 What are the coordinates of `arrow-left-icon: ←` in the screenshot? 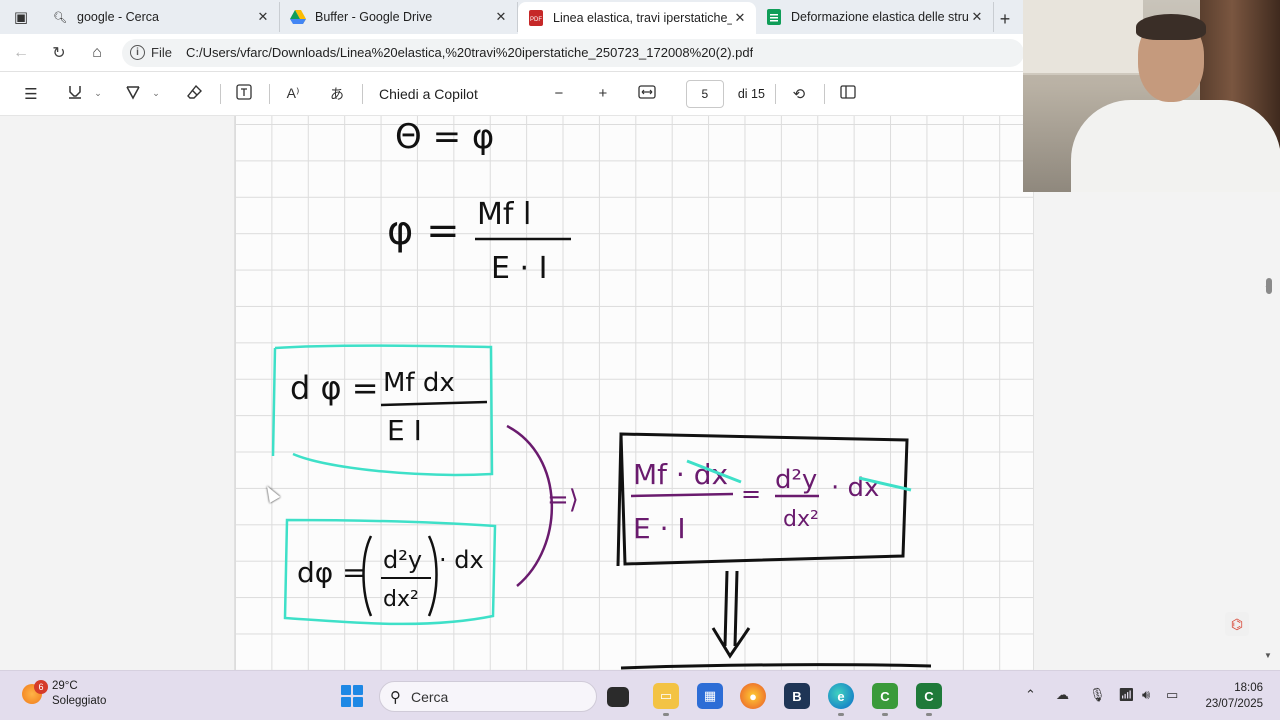 It's located at (21, 52).